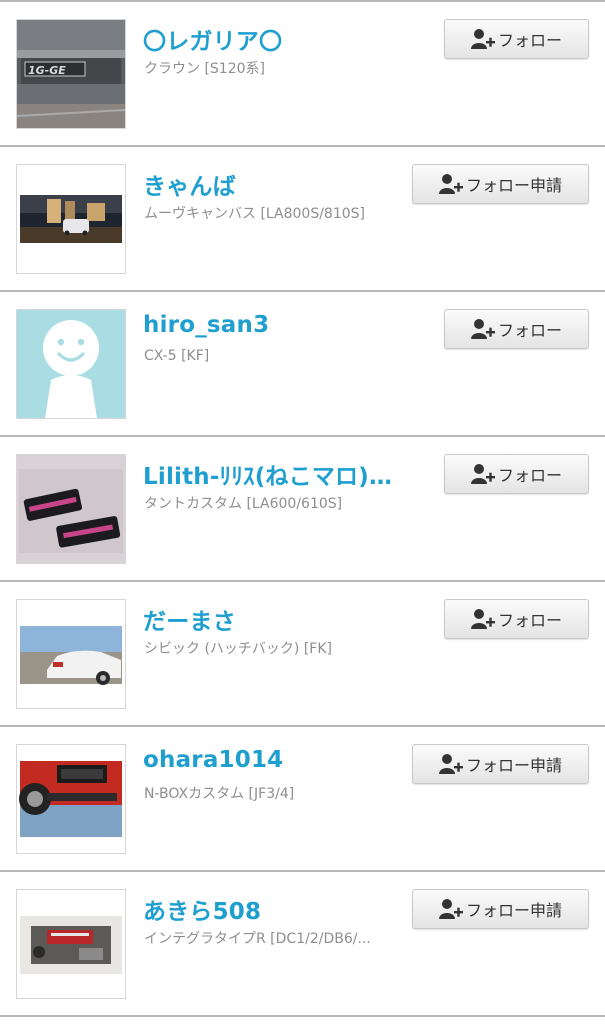  I want to click on sticker-photo, so click(71, 509).